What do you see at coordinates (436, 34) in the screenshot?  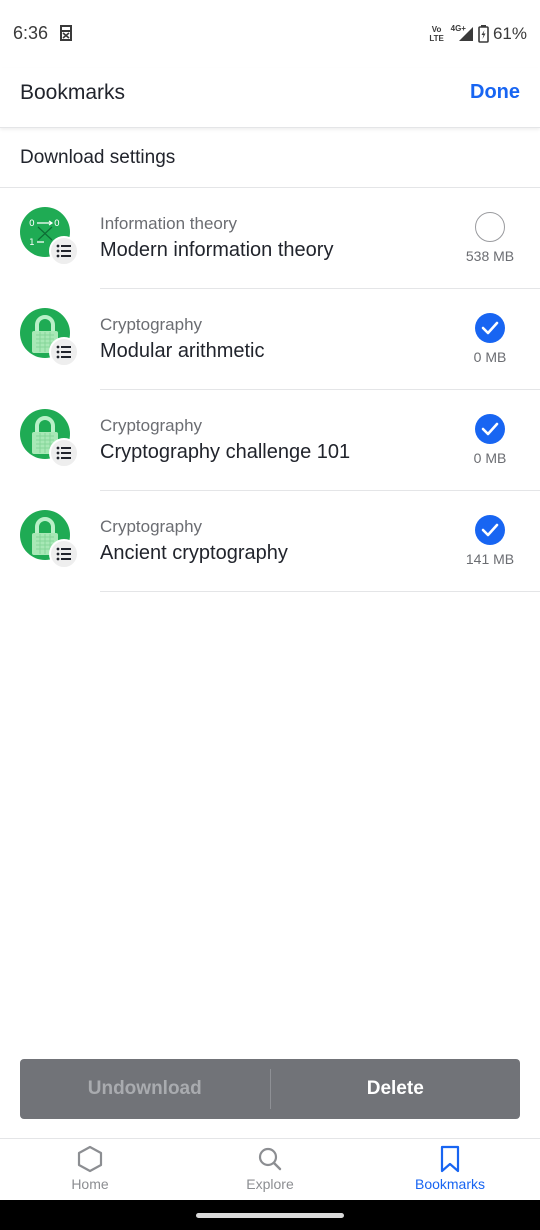 I see `volte-indicator: Vo LTE` at bounding box center [436, 34].